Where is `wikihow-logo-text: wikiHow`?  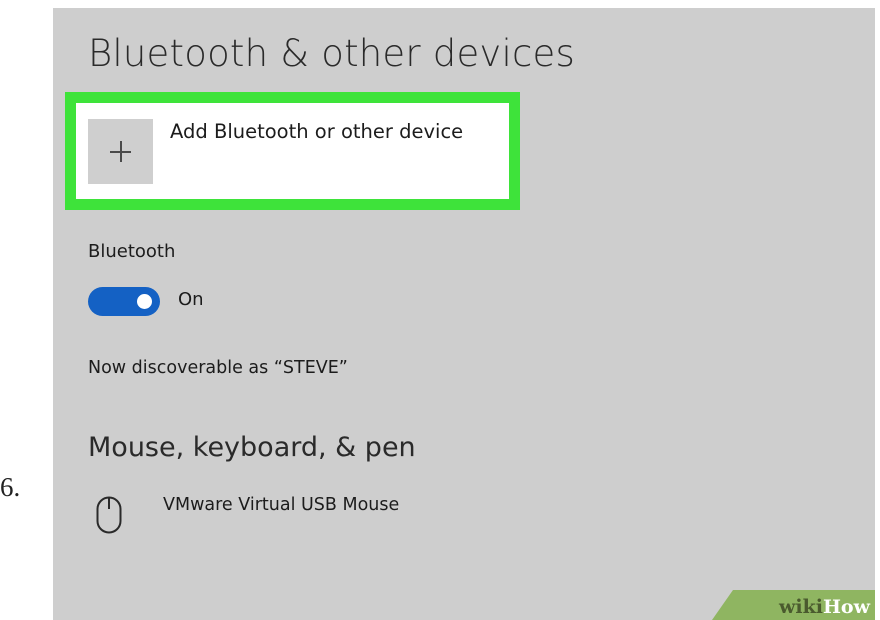
wikihow-logo-text: wikiHow is located at coordinates (824, 607).